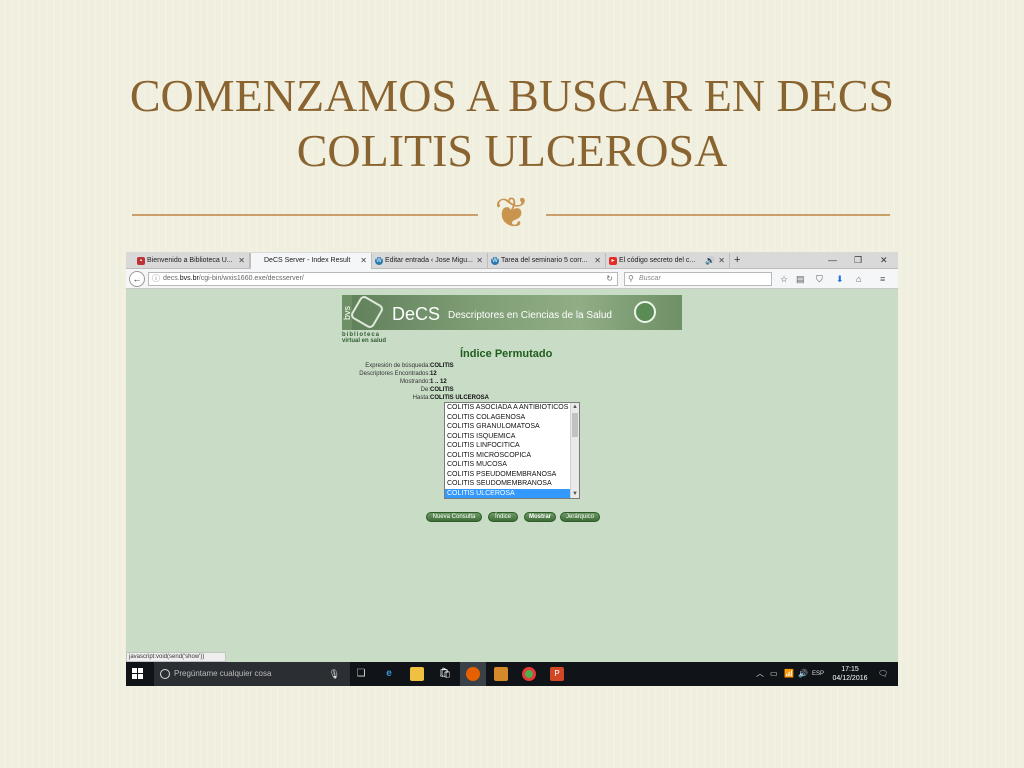 The height and width of the screenshot is (768, 1024). Describe the element at coordinates (512, 95) in the screenshot. I see `slide-title-line1: COMENZAMOS A BUSCAR EN DECS` at that location.